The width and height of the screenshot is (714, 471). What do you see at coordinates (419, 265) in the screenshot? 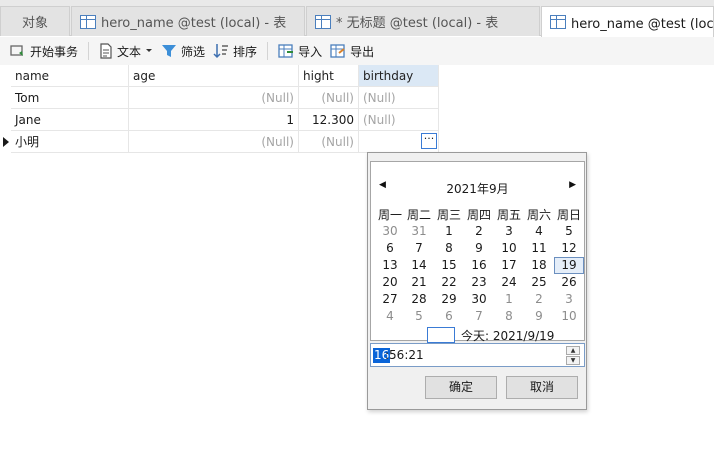
I see `calendar-day: 14` at bounding box center [419, 265].